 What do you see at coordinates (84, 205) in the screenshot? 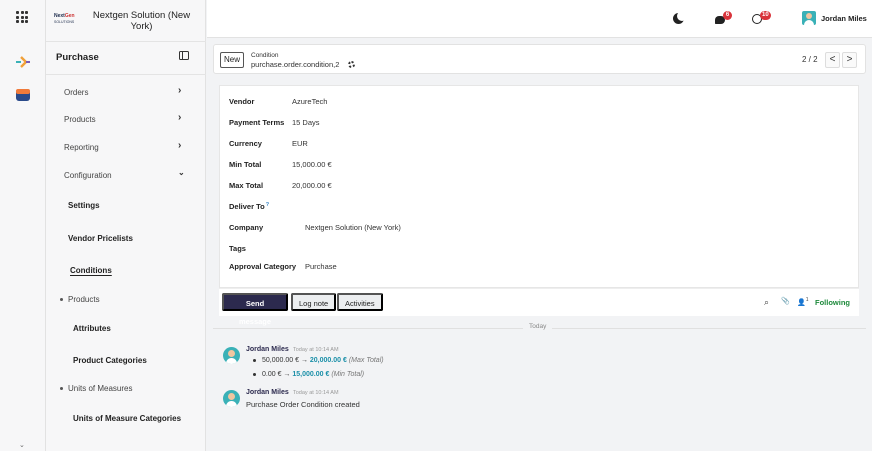
I see `menu-settings: Settings` at bounding box center [84, 205].